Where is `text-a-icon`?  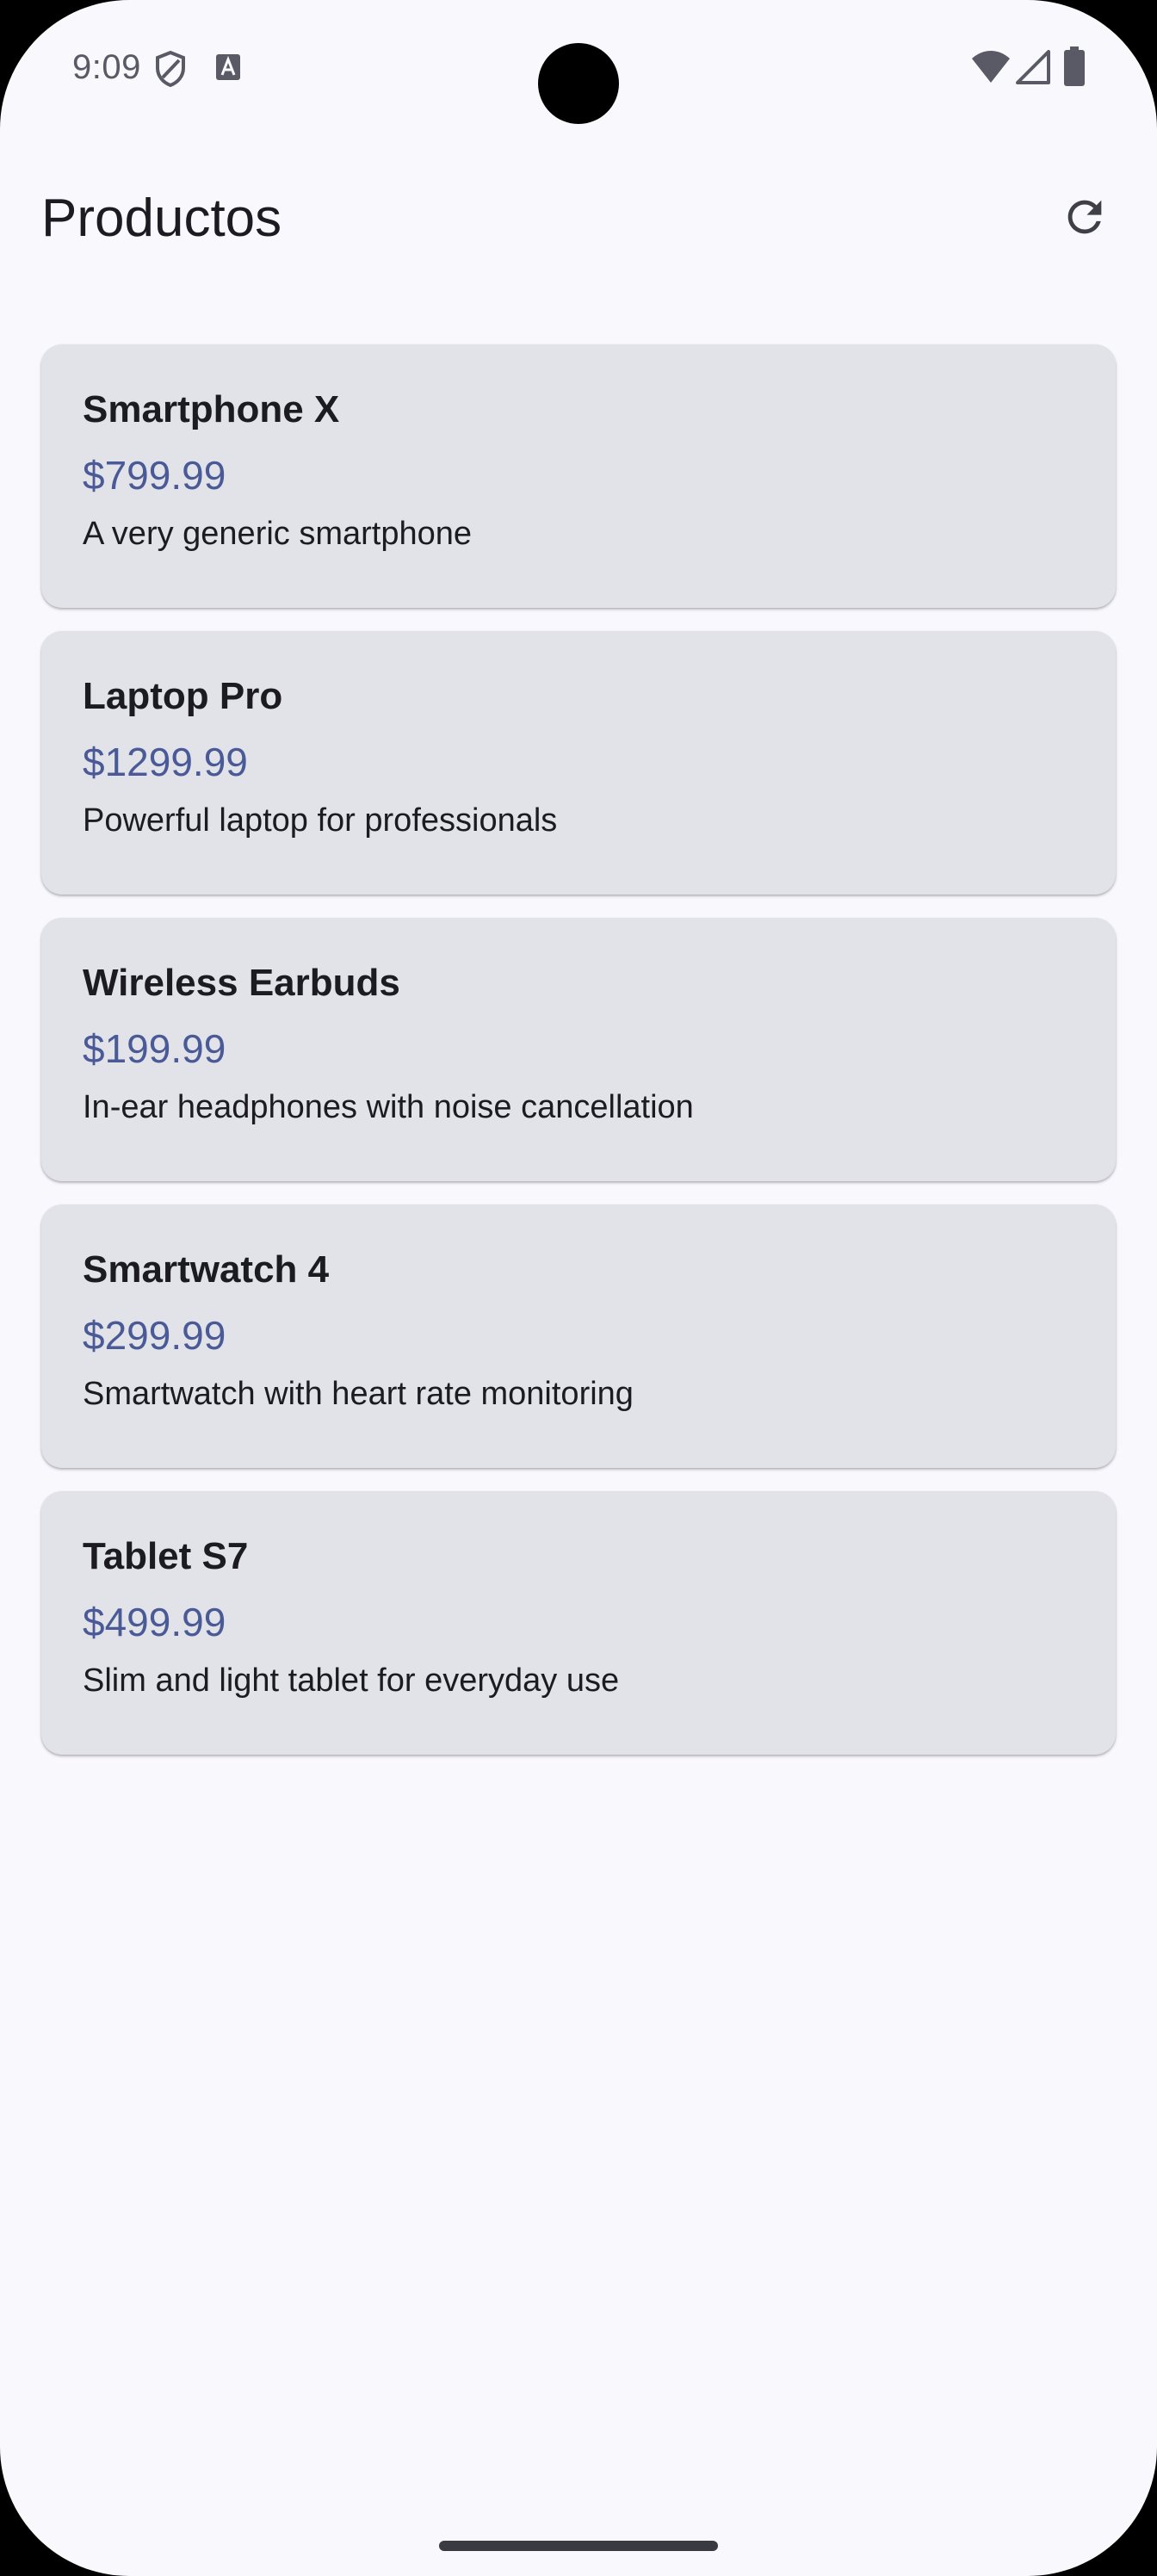
text-a-icon is located at coordinates (228, 67).